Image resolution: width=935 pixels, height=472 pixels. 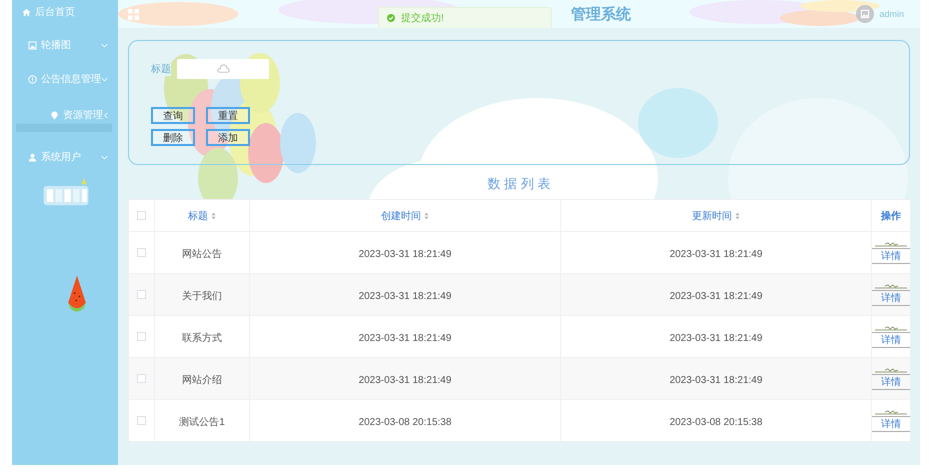 What do you see at coordinates (228, 115) in the screenshot?
I see `action-button: 重置` at bounding box center [228, 115].